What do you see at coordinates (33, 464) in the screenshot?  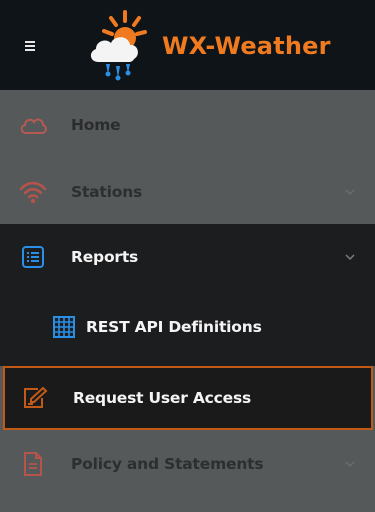 I see `document-icon` at bounding box center [33, 464].